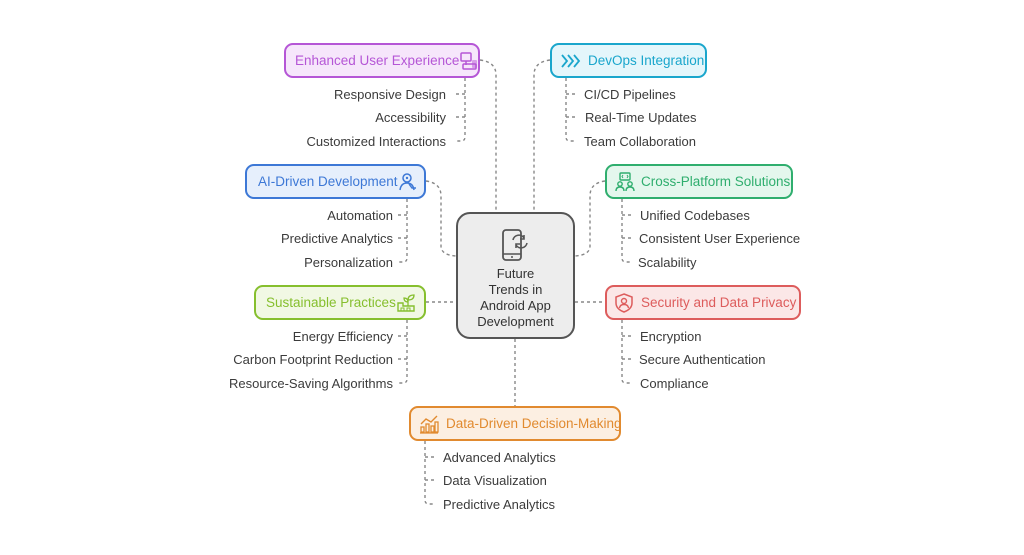  What do you see at coordinates (429, 473) in the screenshot?
I see `bracket-data-driven-decision-making-trunk` at bounding box center [429, 473].